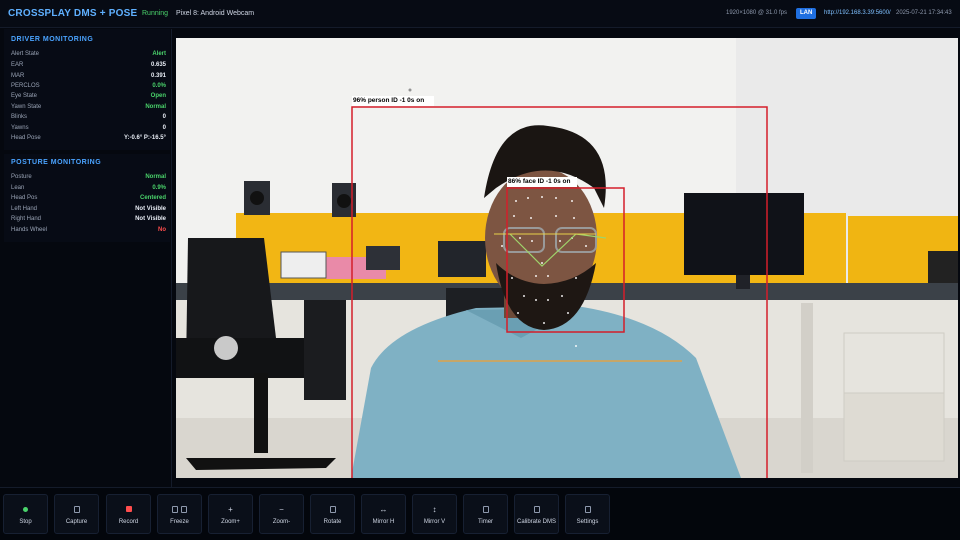 The width and height of the screenshot is (960, 540). What do you see at coordinates (76, 522) in the screenshot?
I see `capture-label: Capture` at bounding box center [76, 522].